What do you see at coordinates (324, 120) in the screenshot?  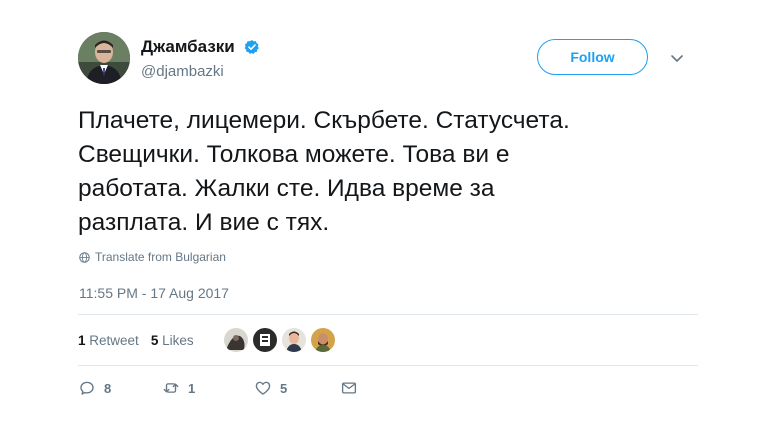 I see `tweet-text-line: Плачете, лицемери. Скърбете. Статусчета.` at bounding box center [324, 120].